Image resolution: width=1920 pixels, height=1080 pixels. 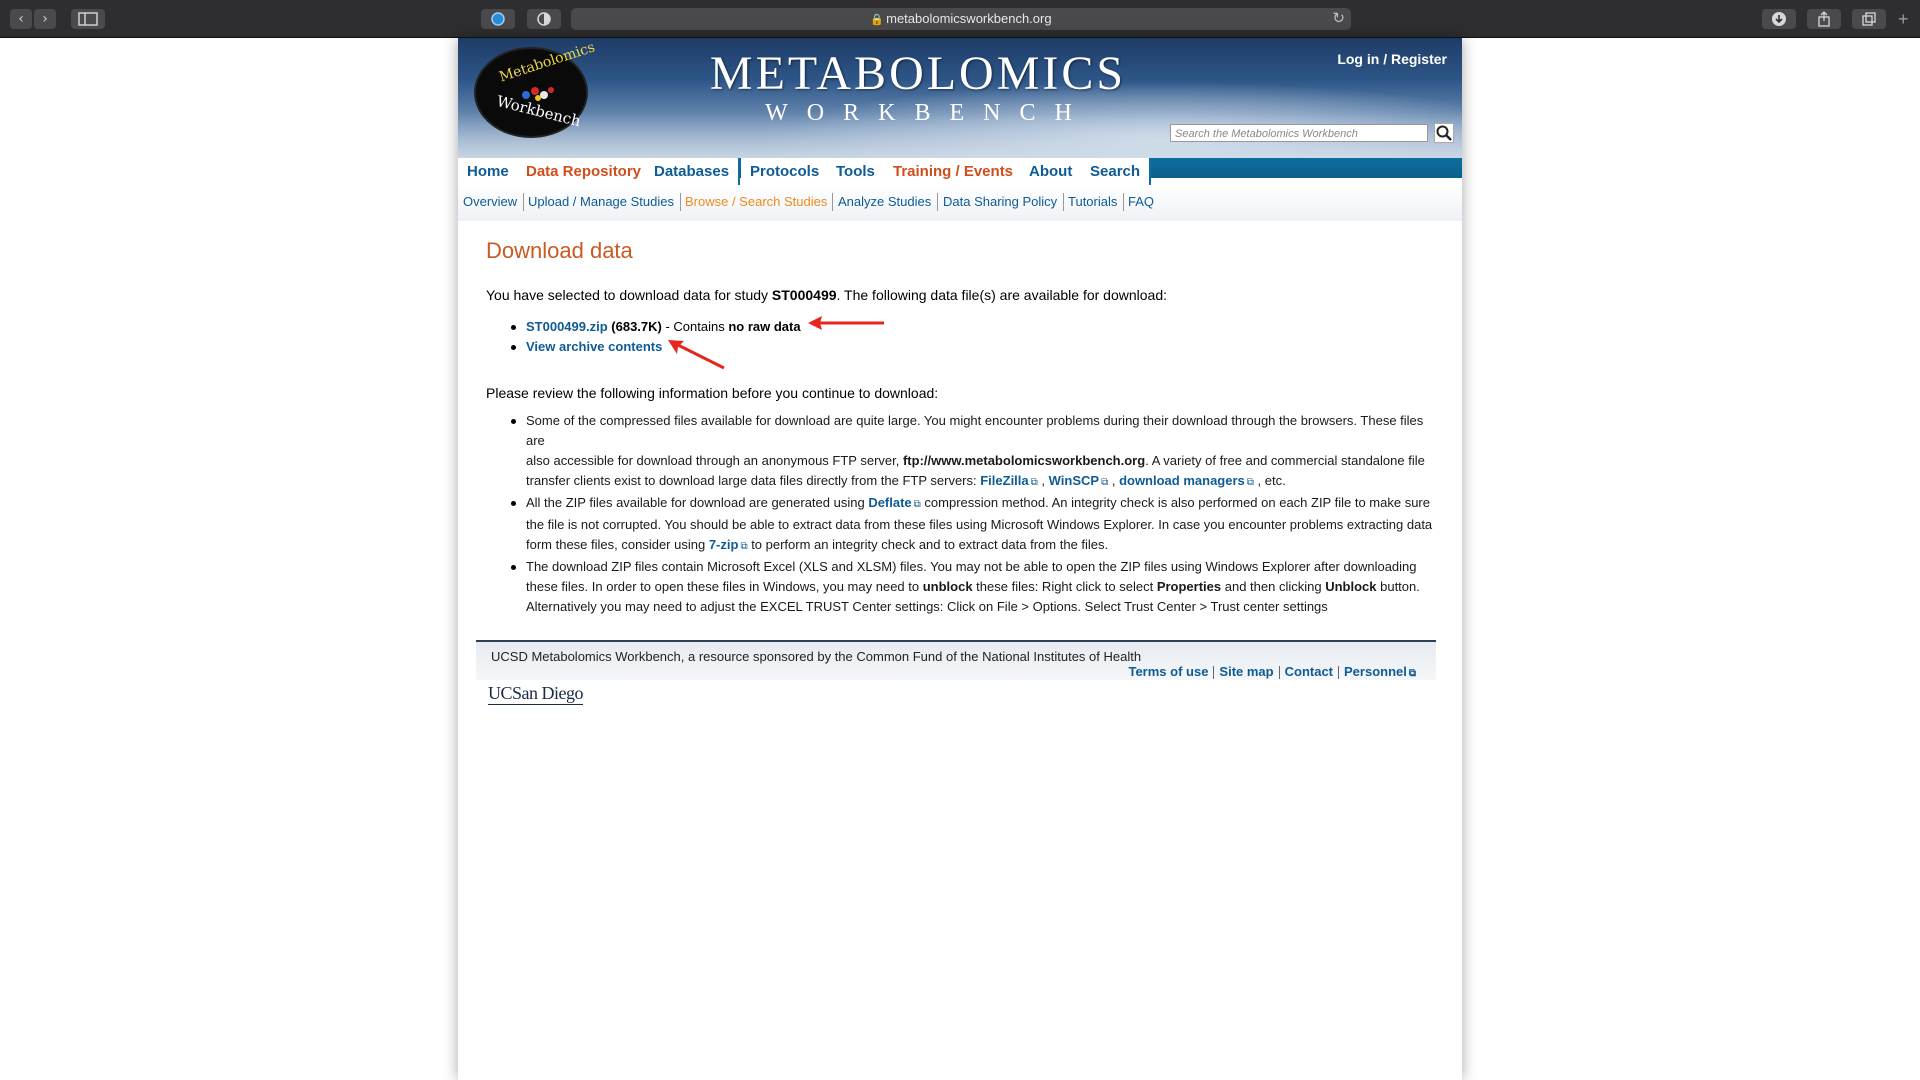 What do you see at coordinates (695, 326) in the screenshot?
I see `file-note: - Contains` at bounding box center [695, 326].